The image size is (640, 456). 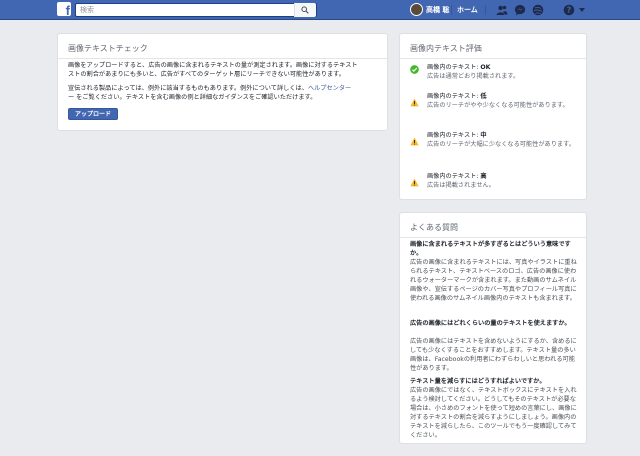 What do you see at coordinates (87, 10) in the screenshot?
I see `search-placeholder: 検索` at bounding box center [87, 10].